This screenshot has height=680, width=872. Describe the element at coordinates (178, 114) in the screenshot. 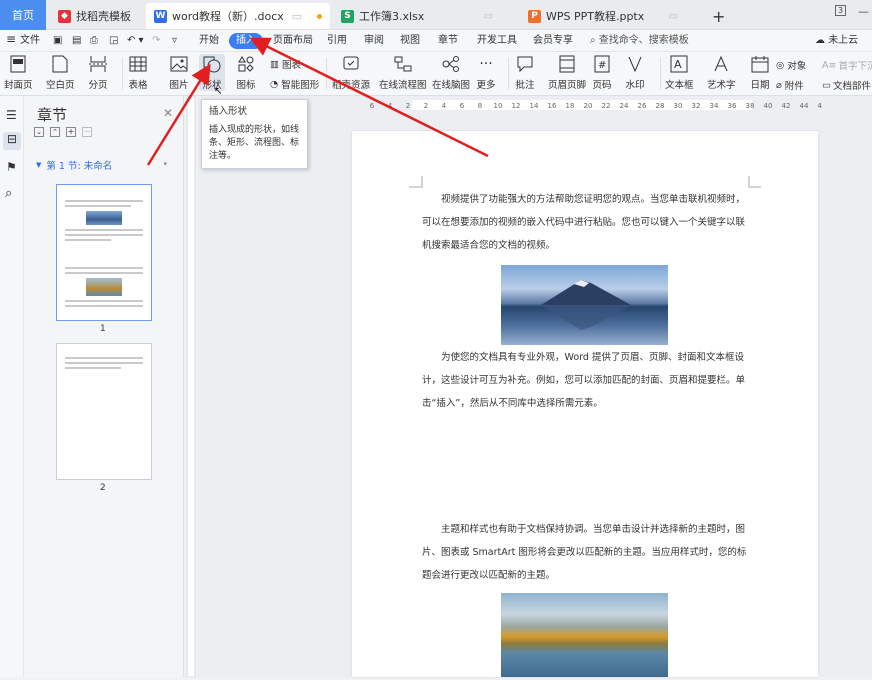

I see `annotation-arrow-shape` at that location.